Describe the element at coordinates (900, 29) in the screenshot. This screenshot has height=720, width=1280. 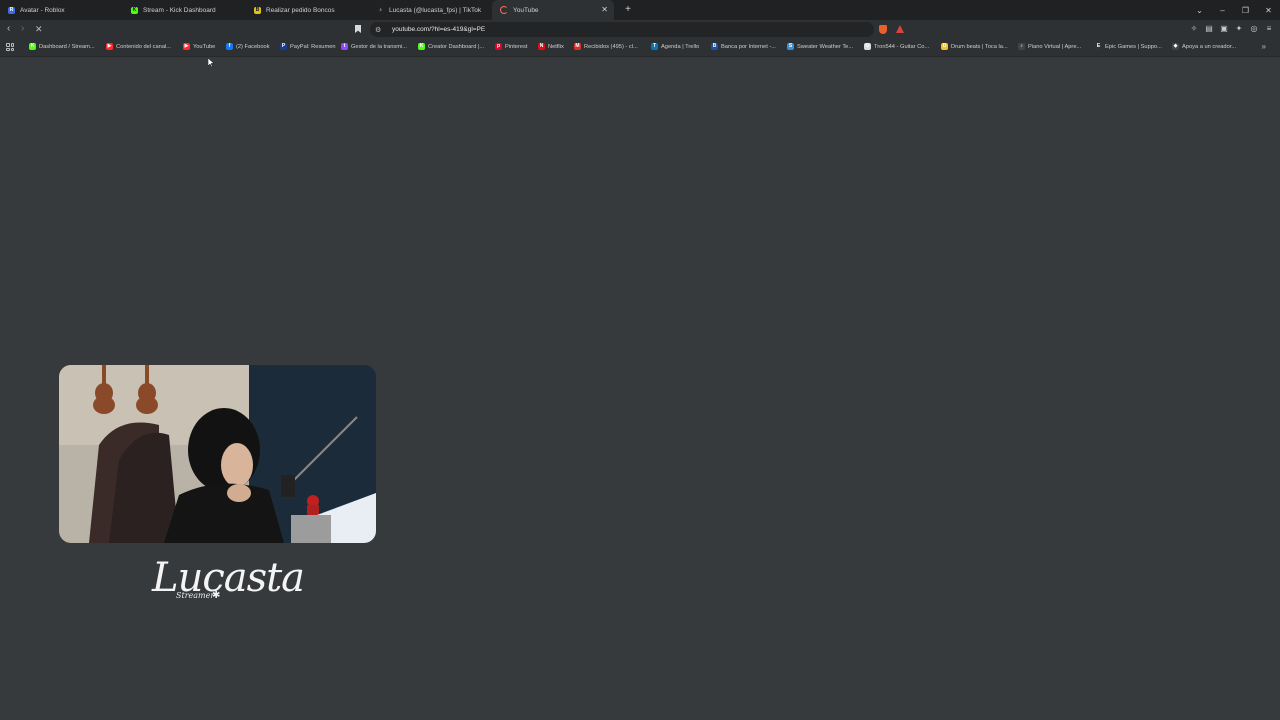
I see `brave-rewards-icon` at that location.